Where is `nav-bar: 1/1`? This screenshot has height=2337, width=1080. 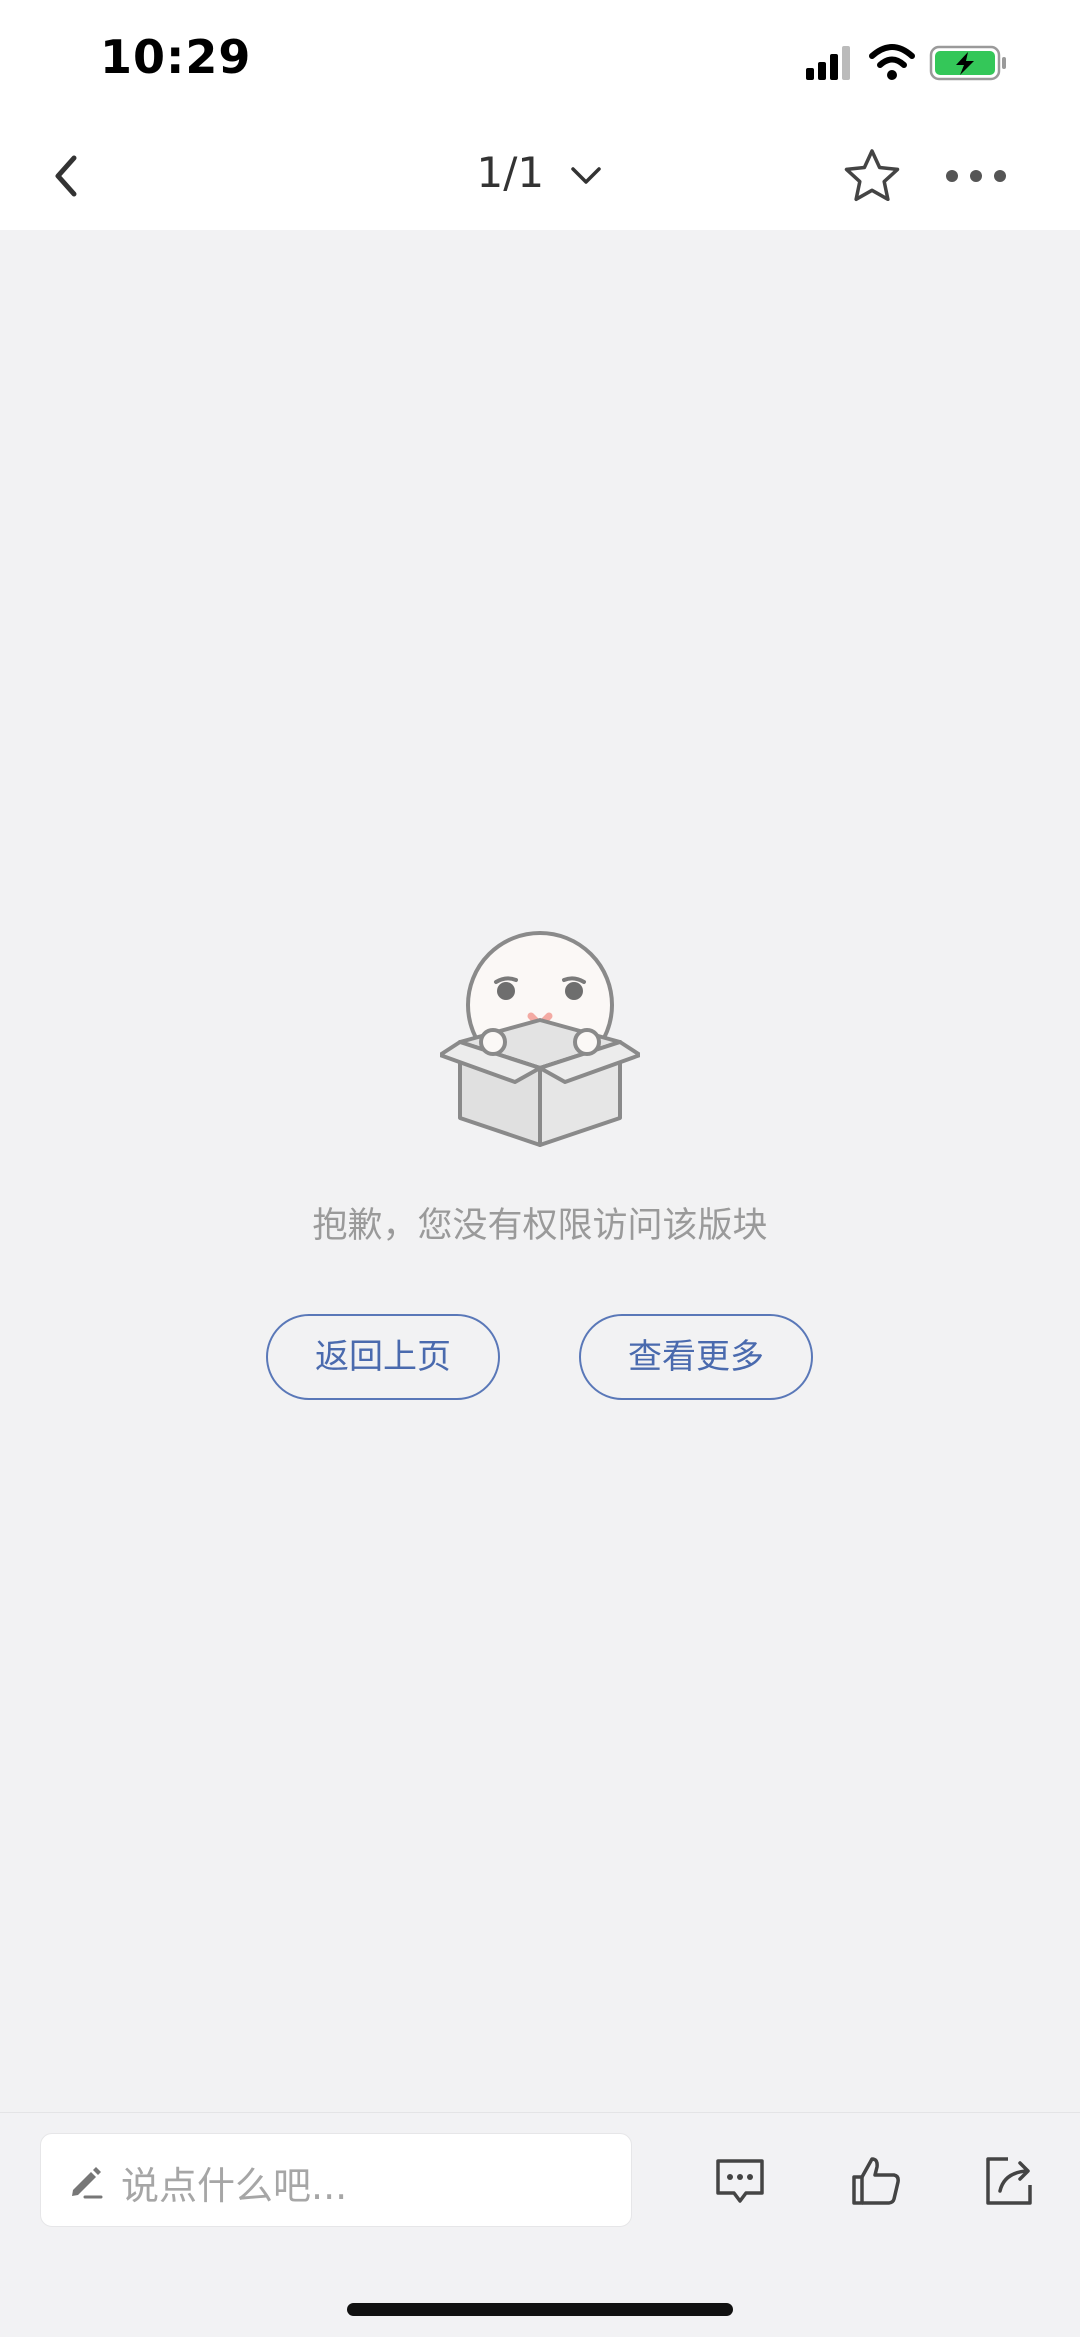
nav-bar: 1/1 is located at coordinates (540, 177).